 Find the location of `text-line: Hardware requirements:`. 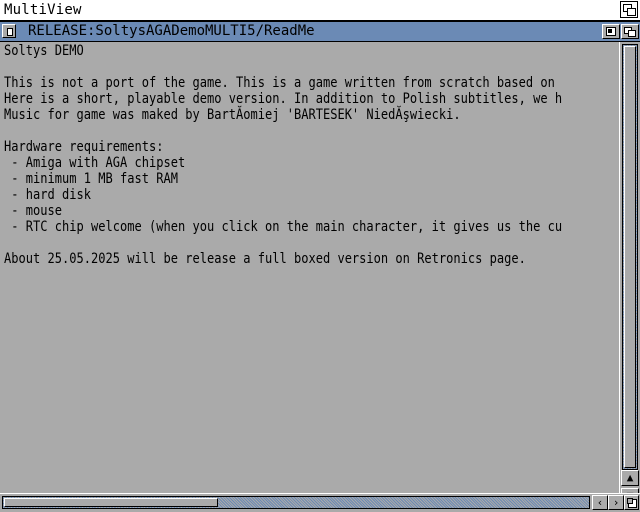

text-line: Hardware requirements: is located at coordinates (84, 147).